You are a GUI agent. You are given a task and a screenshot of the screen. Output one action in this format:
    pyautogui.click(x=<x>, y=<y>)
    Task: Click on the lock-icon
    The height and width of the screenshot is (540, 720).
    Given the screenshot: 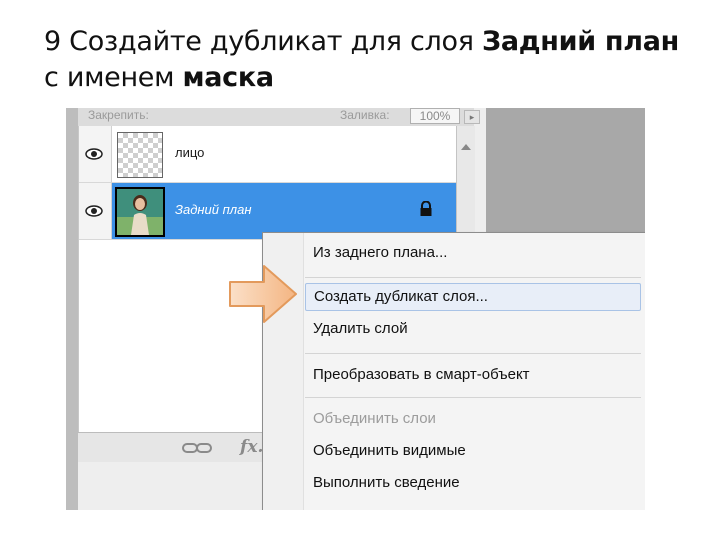 What is the action you would take?
    pyautogui.click(x=426, y=208)
    